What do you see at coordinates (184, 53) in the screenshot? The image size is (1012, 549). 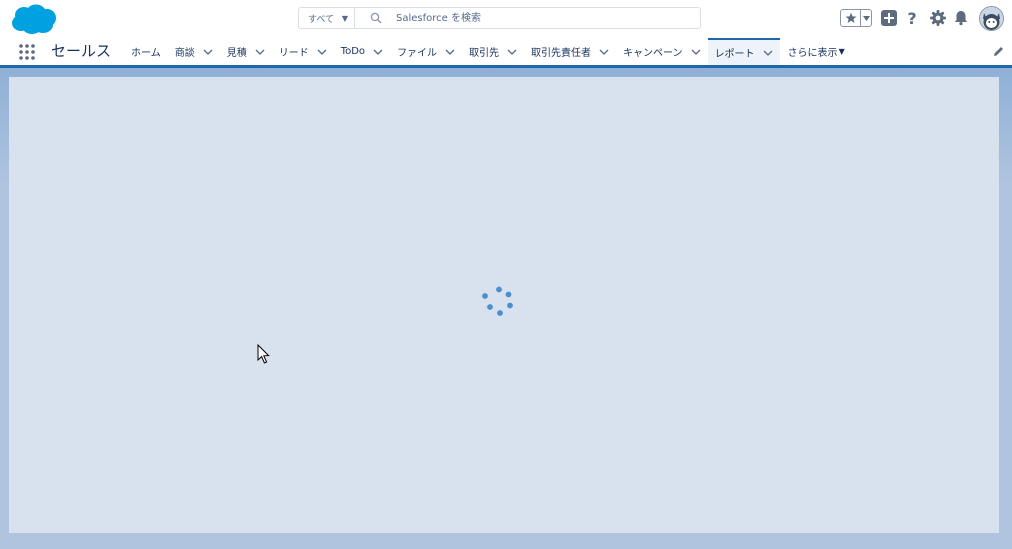 I see `nav-item-label: 商談` at bounding box center [184, 53].